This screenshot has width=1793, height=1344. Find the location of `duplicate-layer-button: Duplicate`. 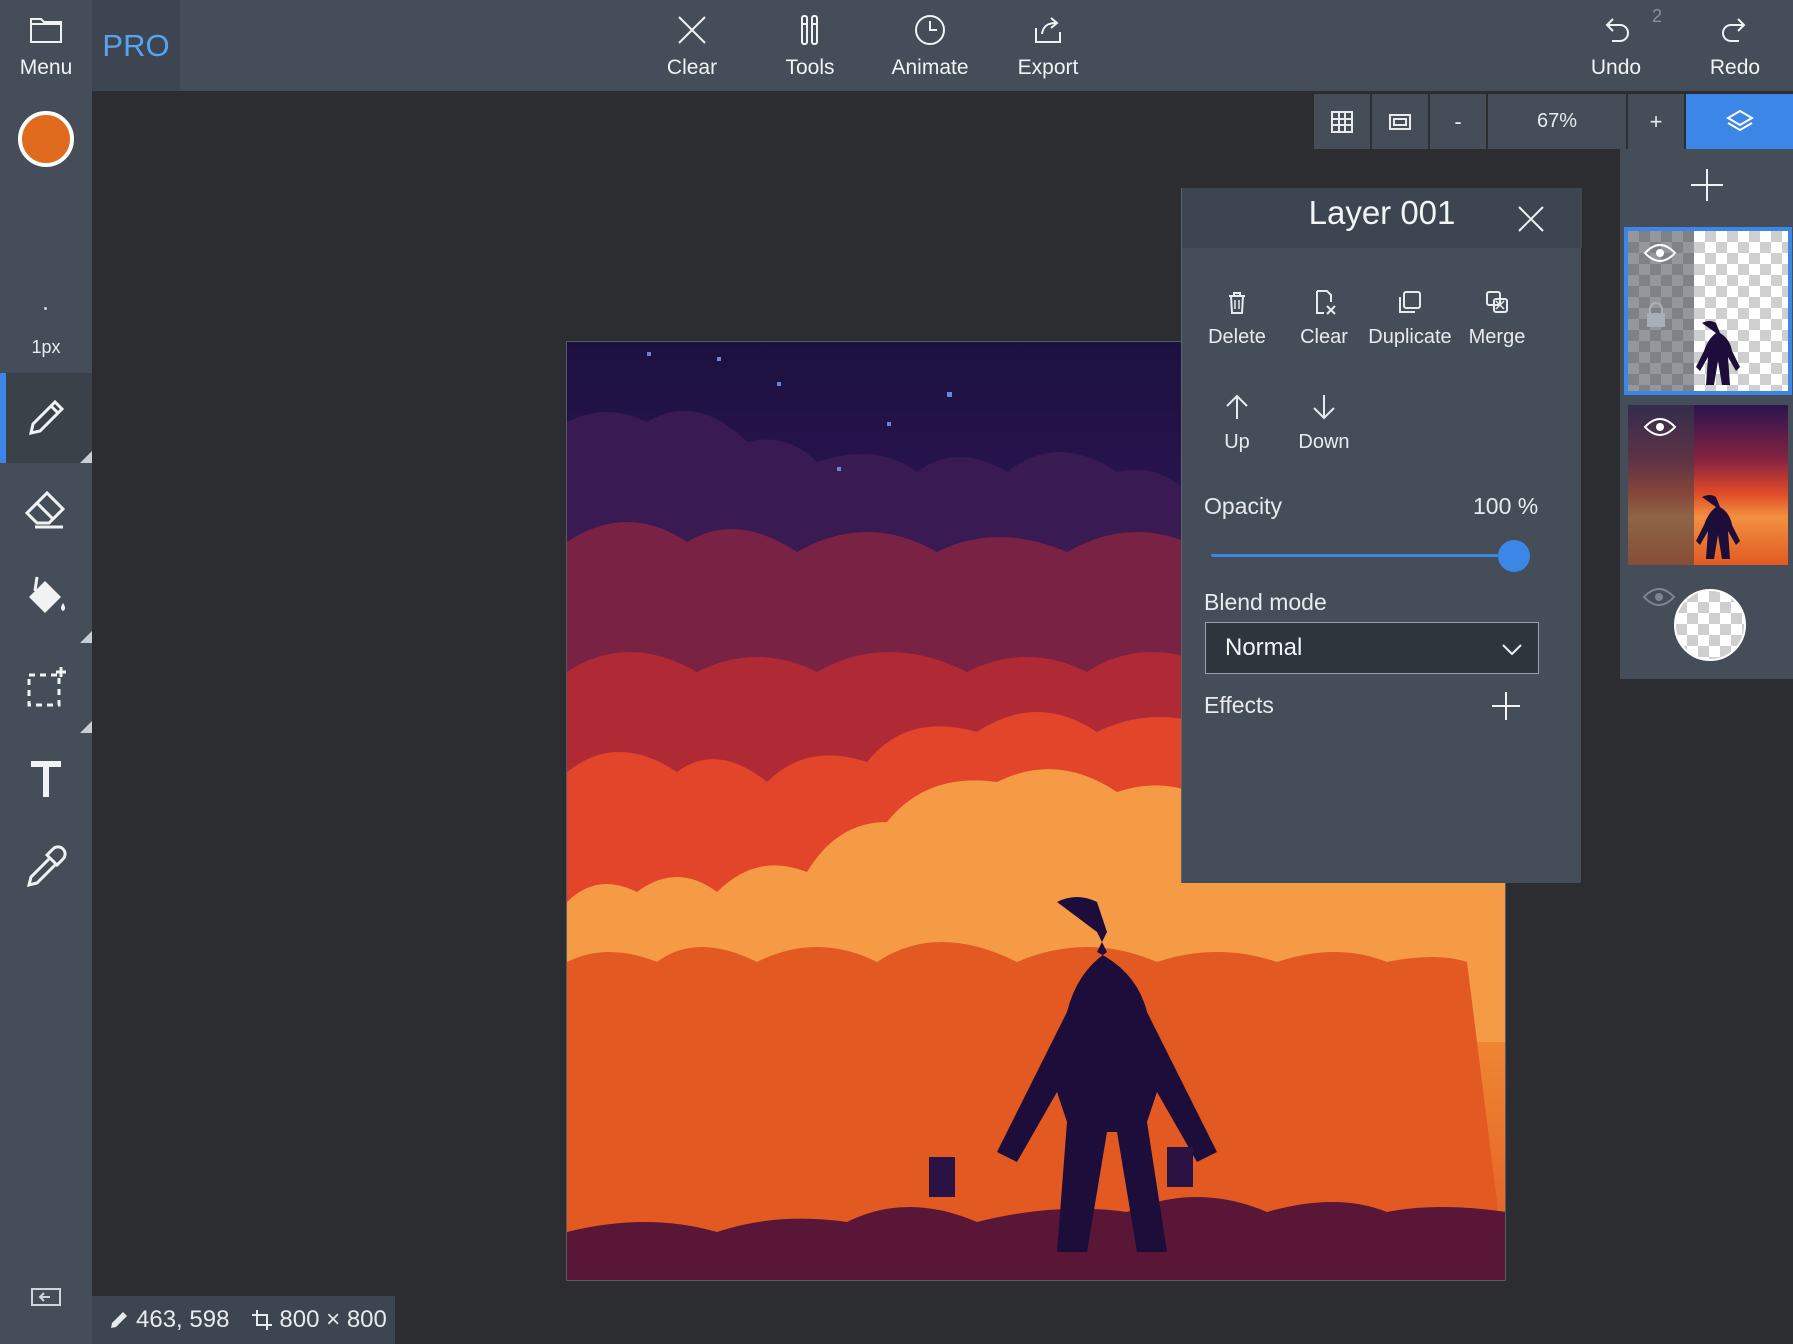

duplicate-layer-button: Duplicate is located at coordinates (1410, 318).